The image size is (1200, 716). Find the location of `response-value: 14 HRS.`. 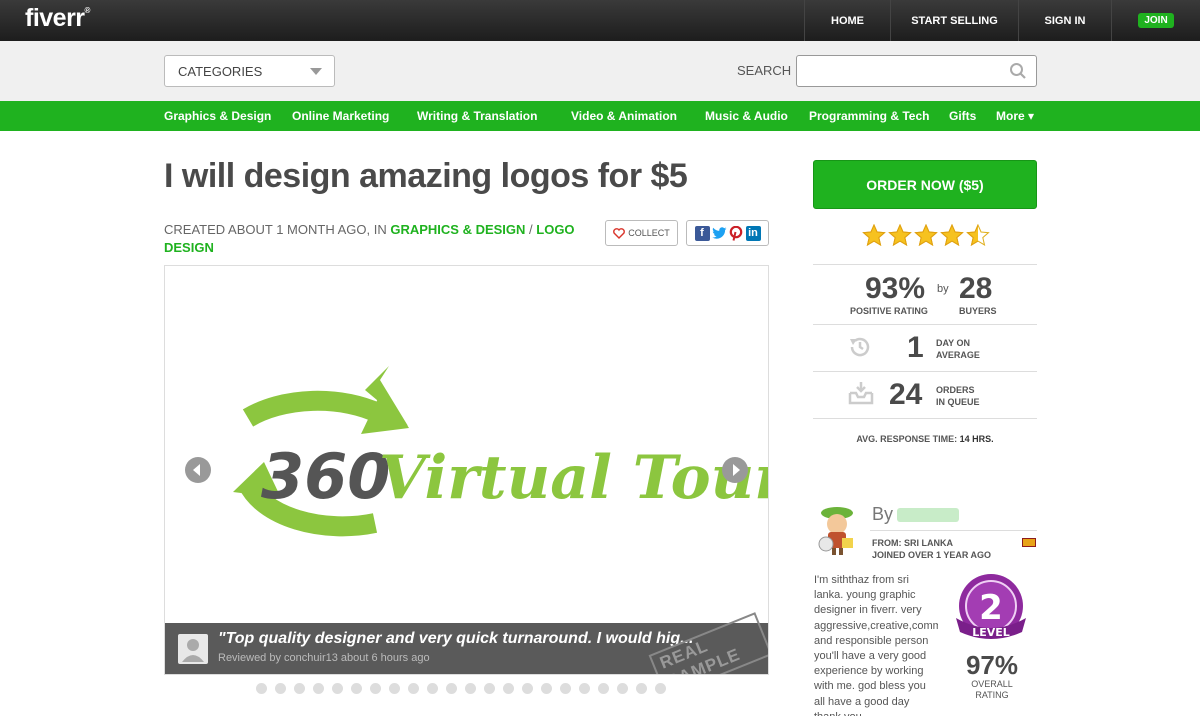

response-value: 14 HRS. is located at coordinates (976, 439).